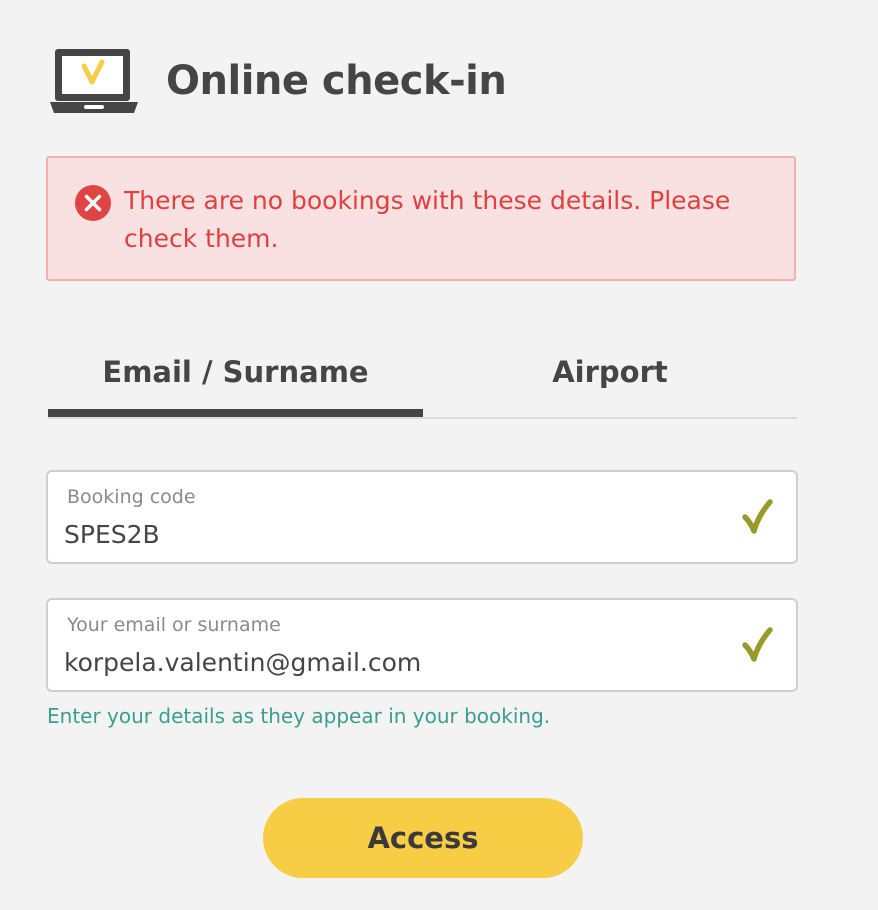 The image size is (878, 910). What do you see at coordinates (384, 534) in the screenshot?
I see `booking-code-input` at bounding box center [384, 534].